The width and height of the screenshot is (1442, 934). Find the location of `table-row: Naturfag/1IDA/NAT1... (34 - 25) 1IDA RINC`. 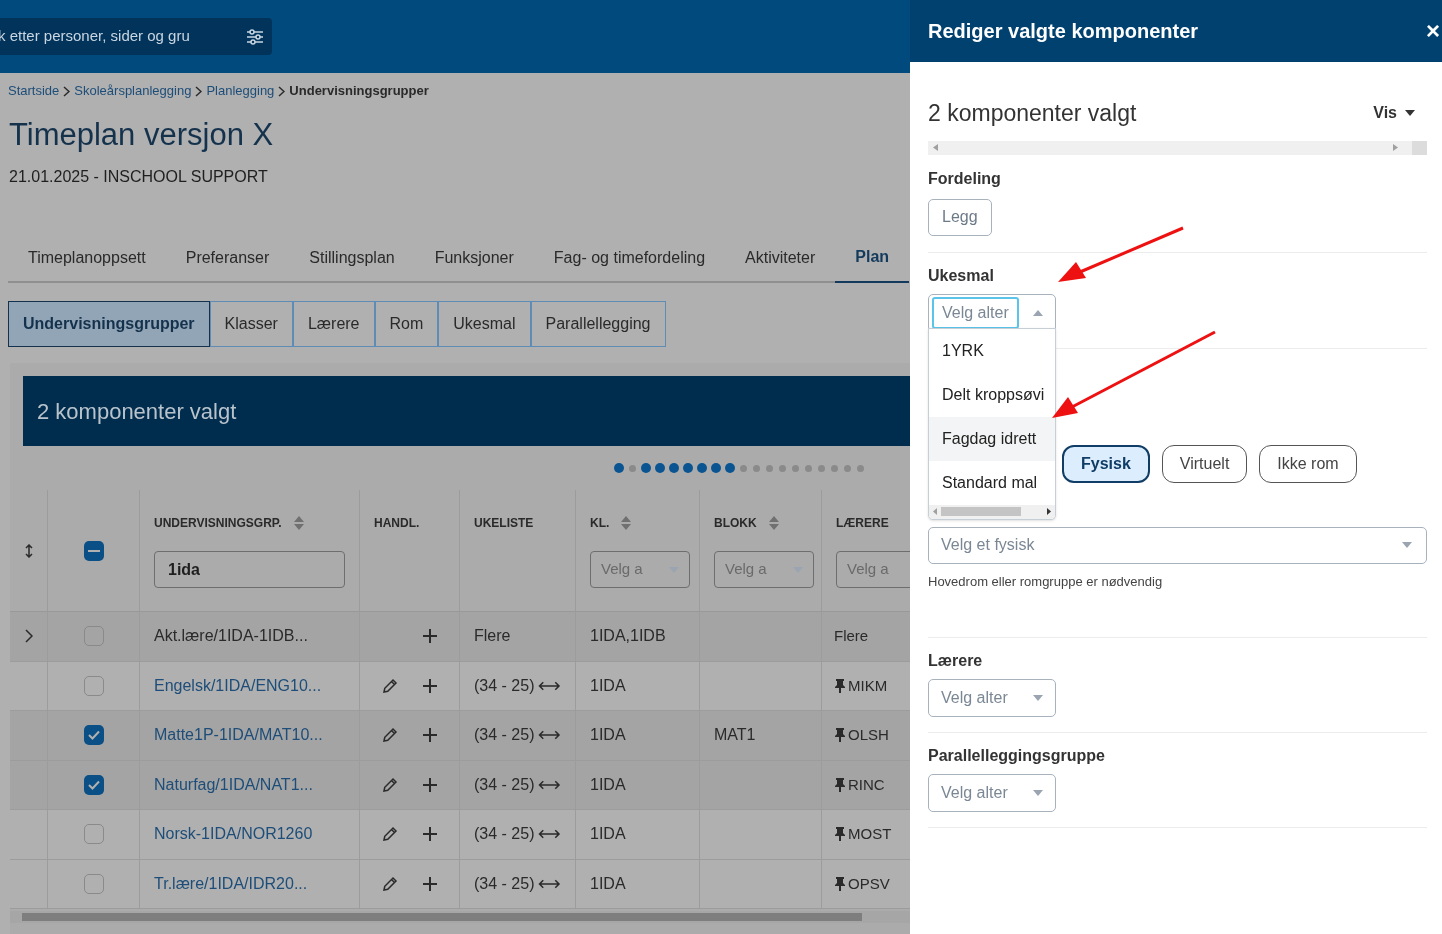

table-row: Naturfag/1IDA/NAT1... (34 - 25) 1IDA RINC is located at coordinates (460, 785).